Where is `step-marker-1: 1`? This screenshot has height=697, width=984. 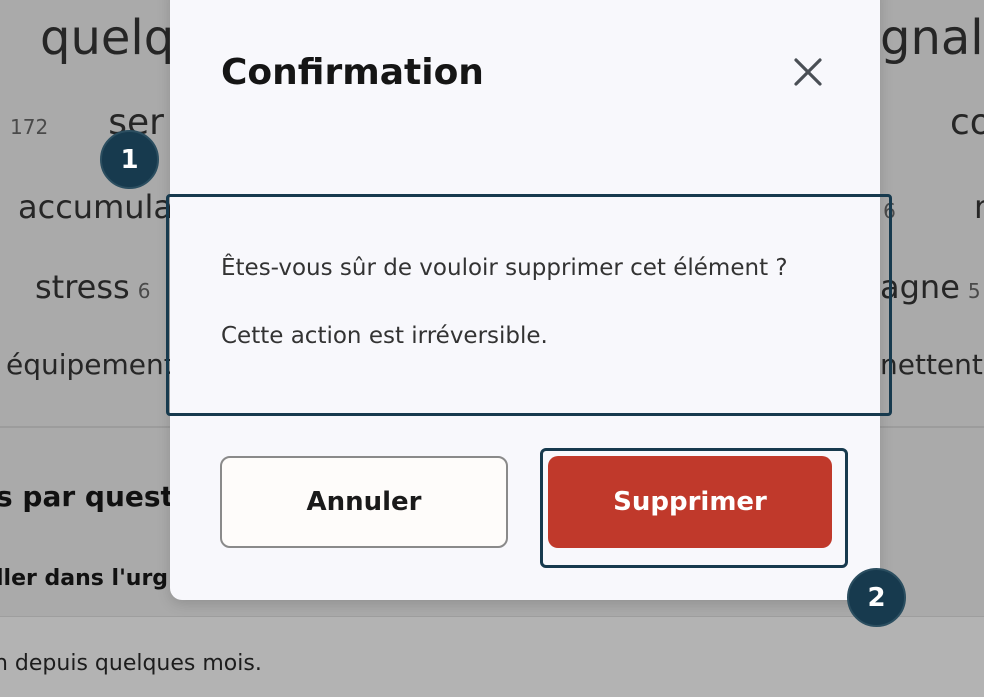
step-marker-1: 1 is located at coordinates (129, 159).